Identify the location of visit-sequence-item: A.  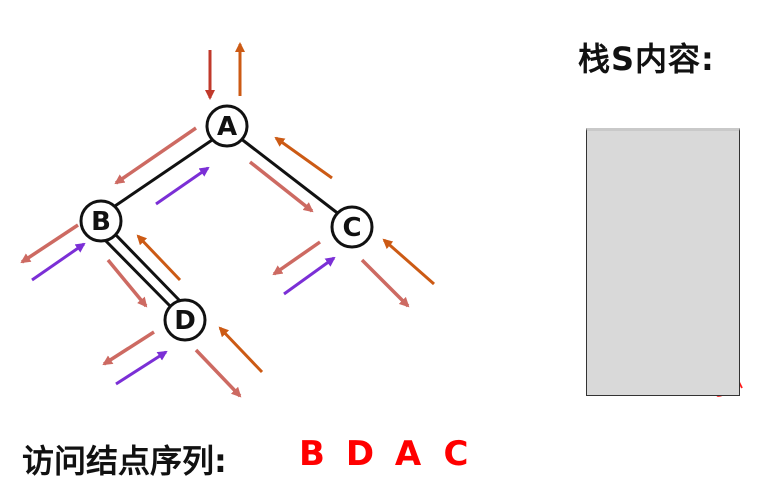
(408, 454).